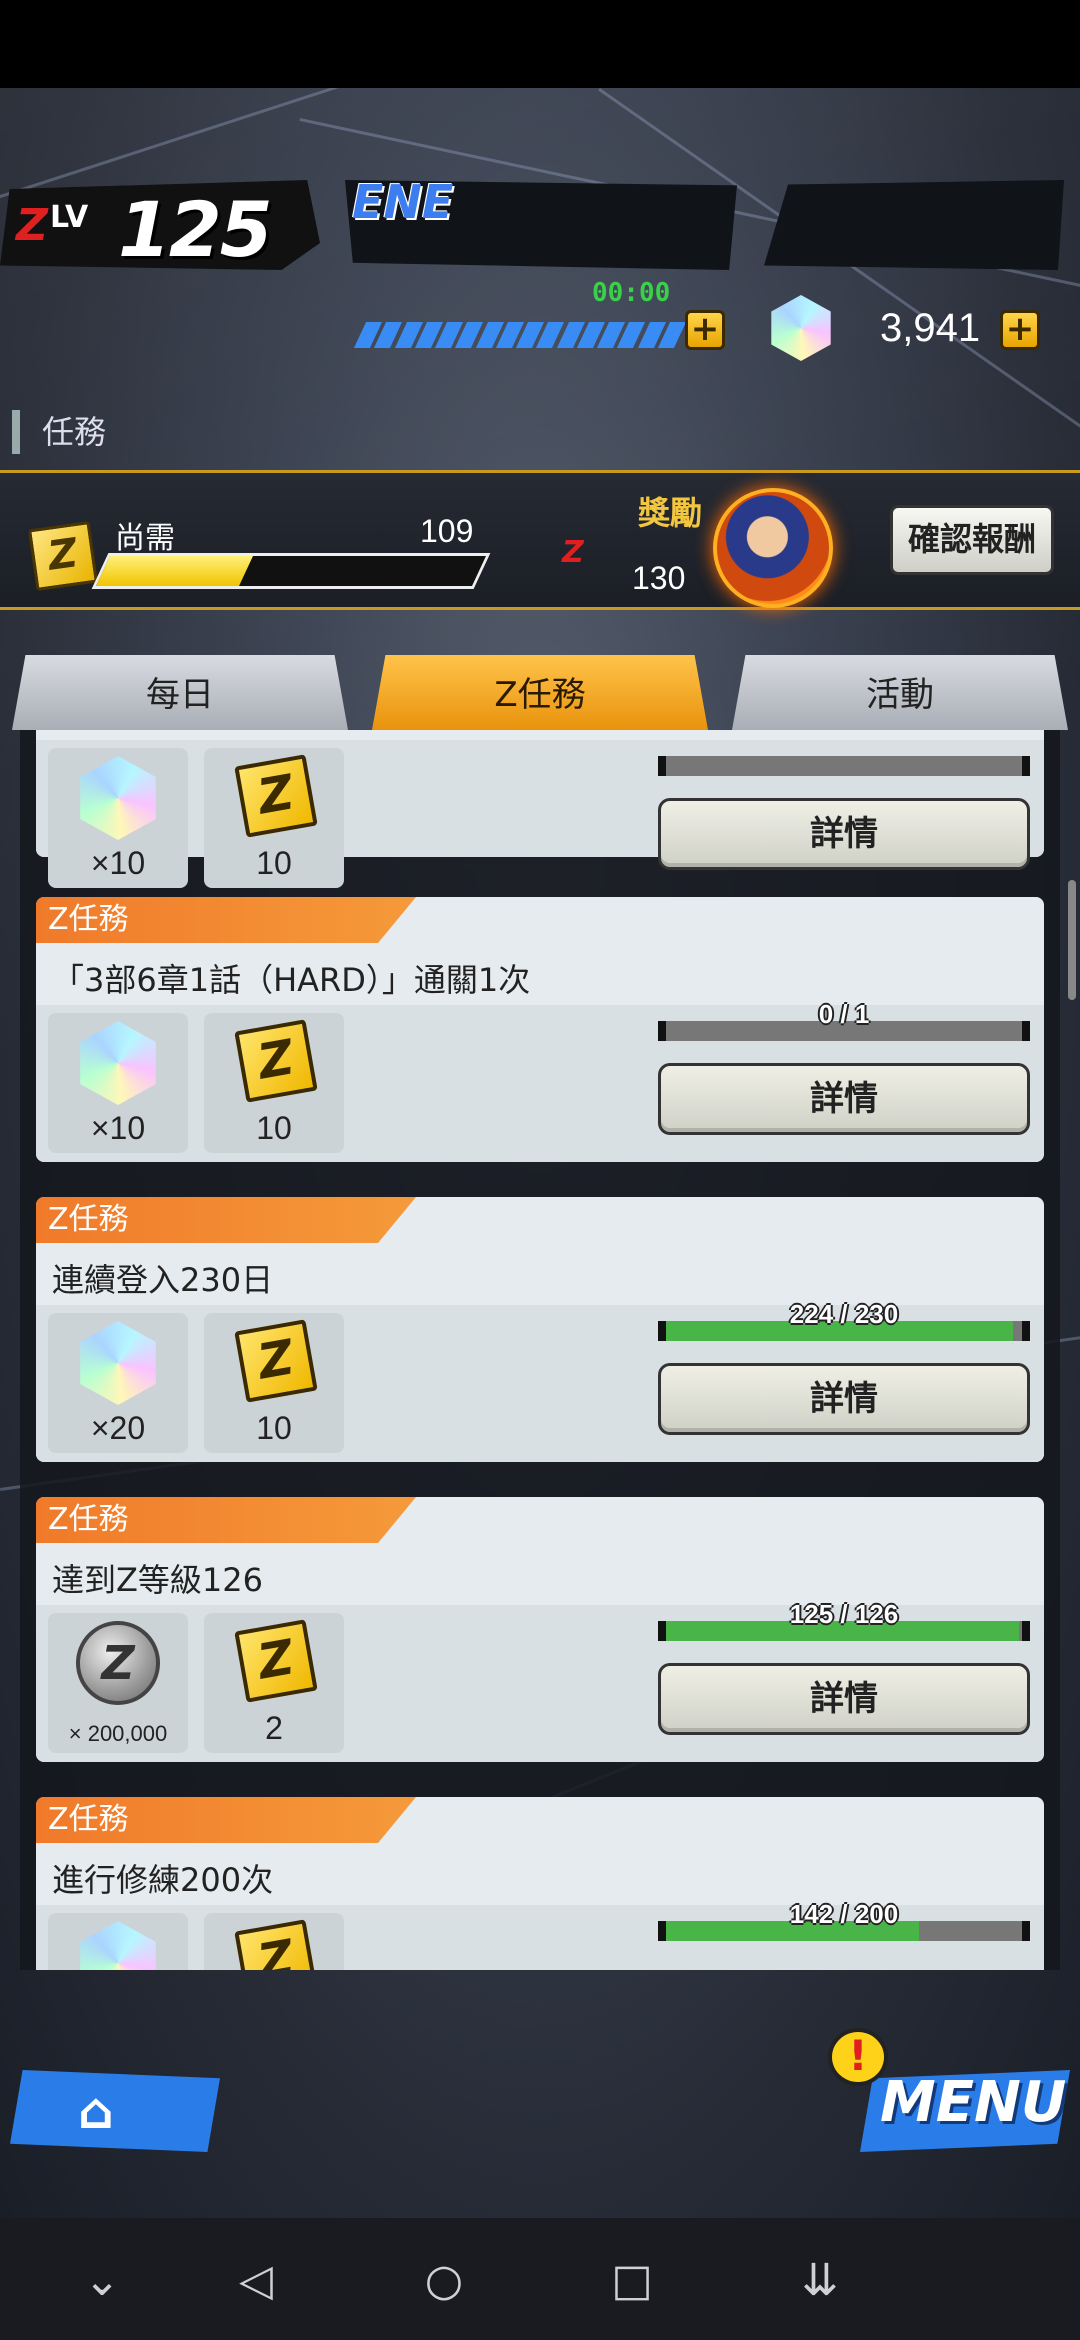 The width and height of the screenshot is (1080, 2340). I want to click on z-level-lv-label: LV, so click(69, 217).